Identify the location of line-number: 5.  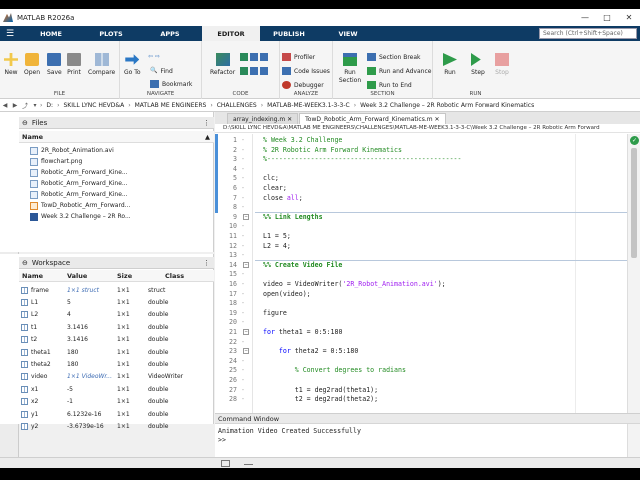
(230, 179).